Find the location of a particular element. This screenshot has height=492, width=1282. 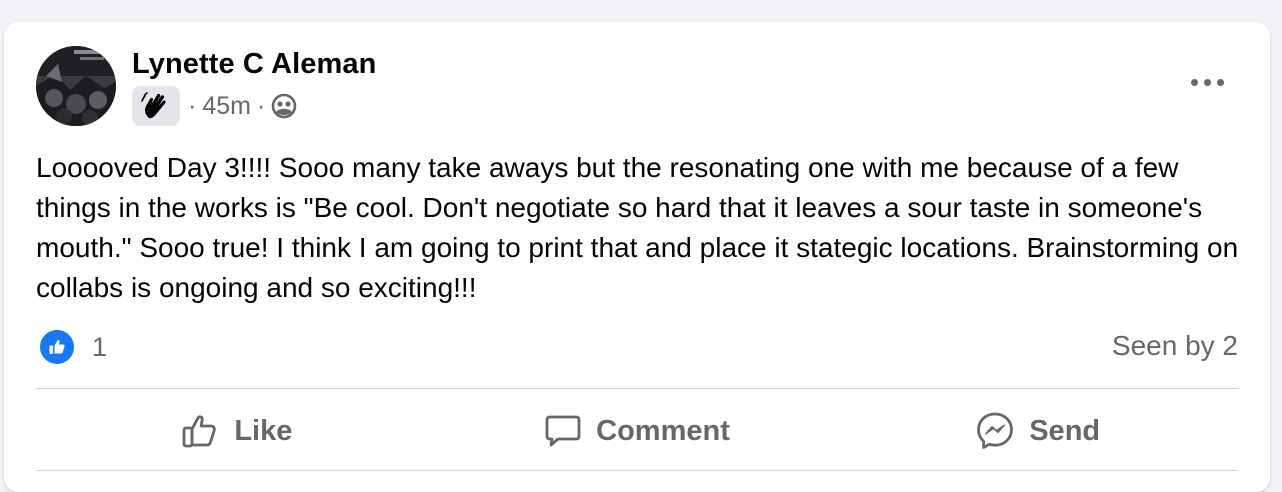

more-options-icon is located at coordinates (1207, 82).